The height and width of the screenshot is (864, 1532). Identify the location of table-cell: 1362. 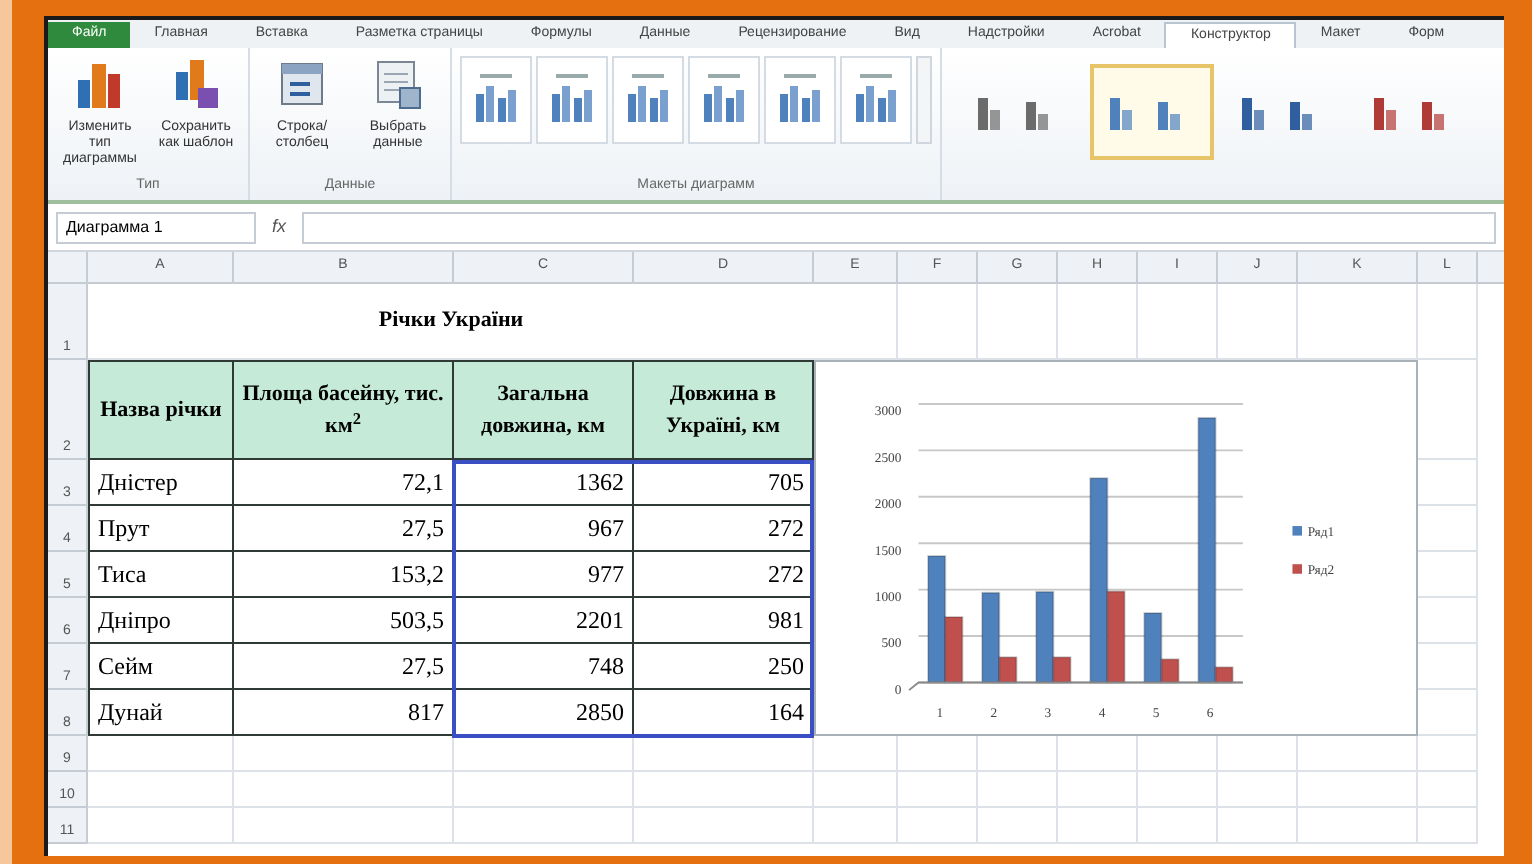
(544, 483).